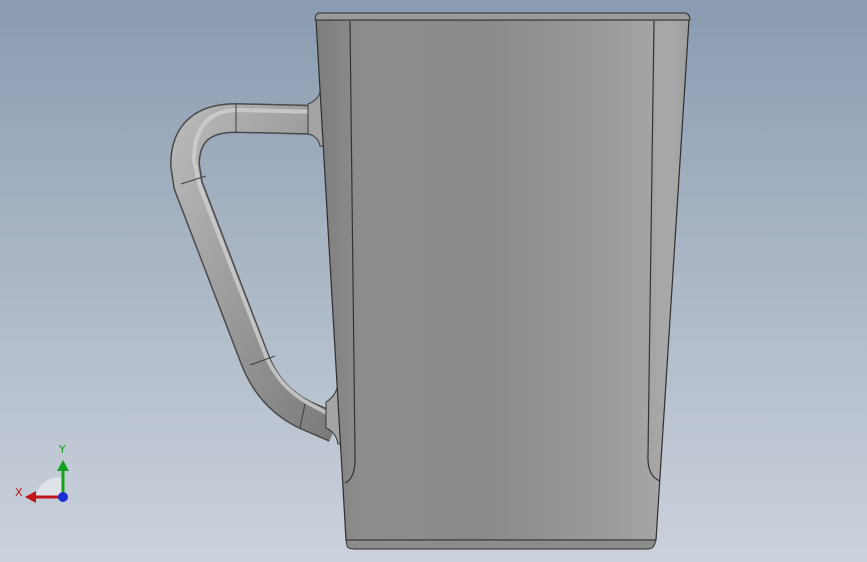 The height and width of the screenshot is (562, 867). I want to click on x-axis-arrowhead, so click(30, 497).